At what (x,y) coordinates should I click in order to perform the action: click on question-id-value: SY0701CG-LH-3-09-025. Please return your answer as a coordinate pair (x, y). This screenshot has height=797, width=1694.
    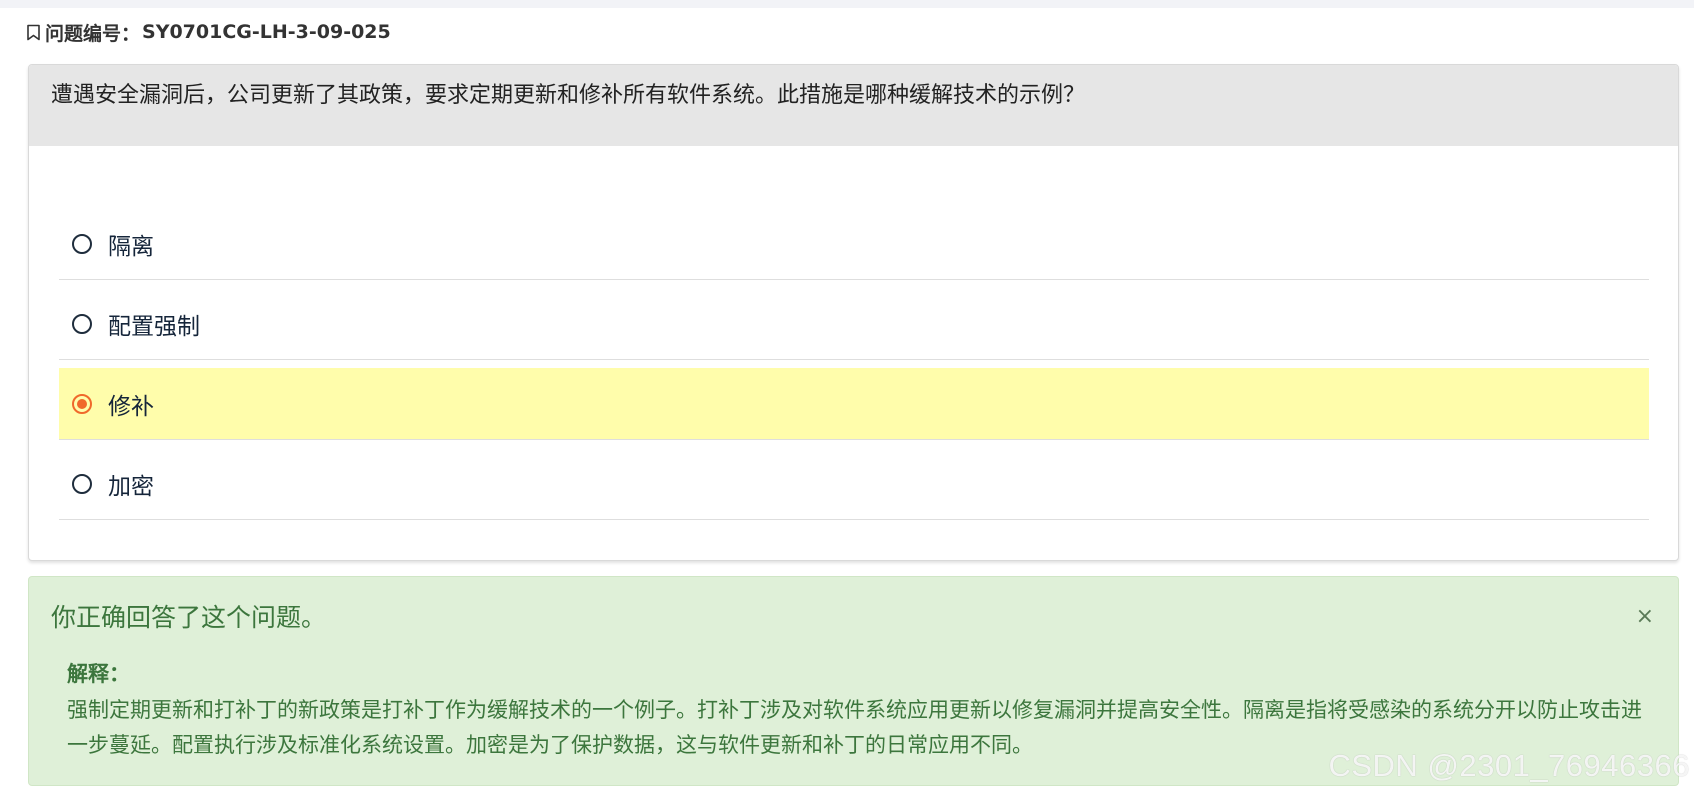
    Looking at the image, I should click on (266, 32).